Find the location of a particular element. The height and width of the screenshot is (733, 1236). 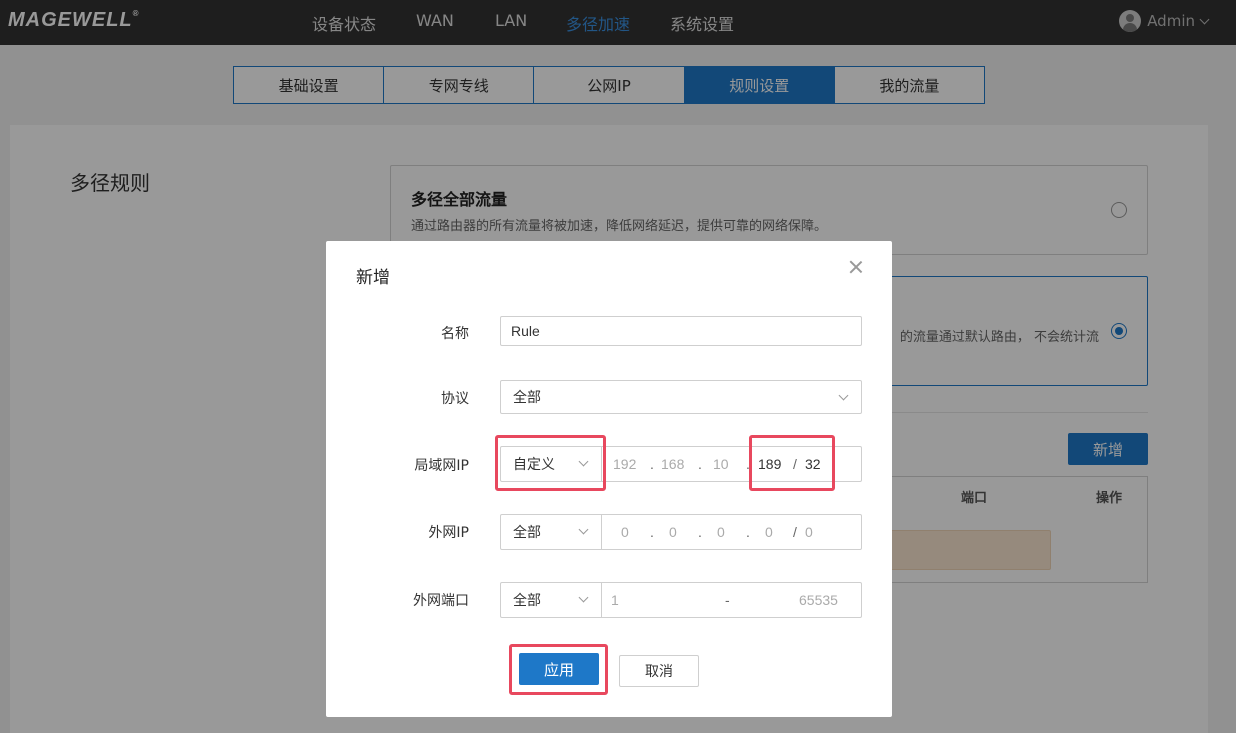

wan-ip-mask: 0 is located at coordinates (809, 532).